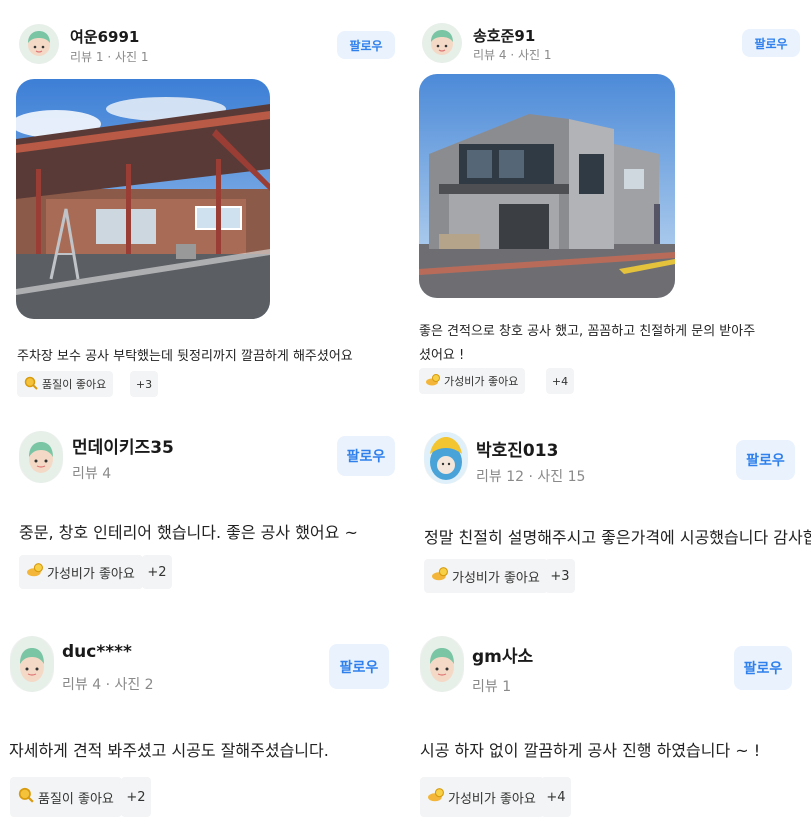 The image size is (811, 831). I want to click on review-text: 정말 친절히 설명해주시고 좋은가격에 시공했습니다 감사합니다, so click(617, 537).